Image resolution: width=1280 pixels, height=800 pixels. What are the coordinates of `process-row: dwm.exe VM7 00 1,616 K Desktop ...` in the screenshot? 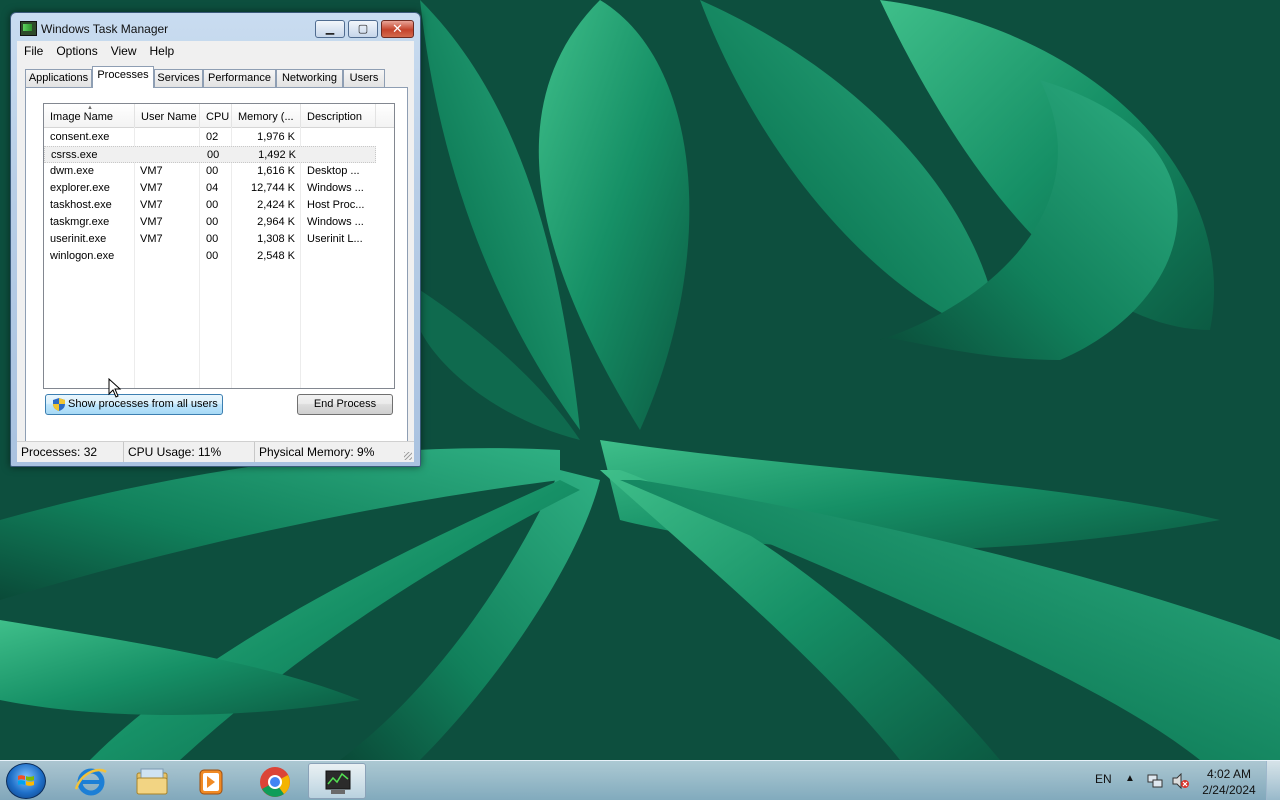 It's located at (210, 171).